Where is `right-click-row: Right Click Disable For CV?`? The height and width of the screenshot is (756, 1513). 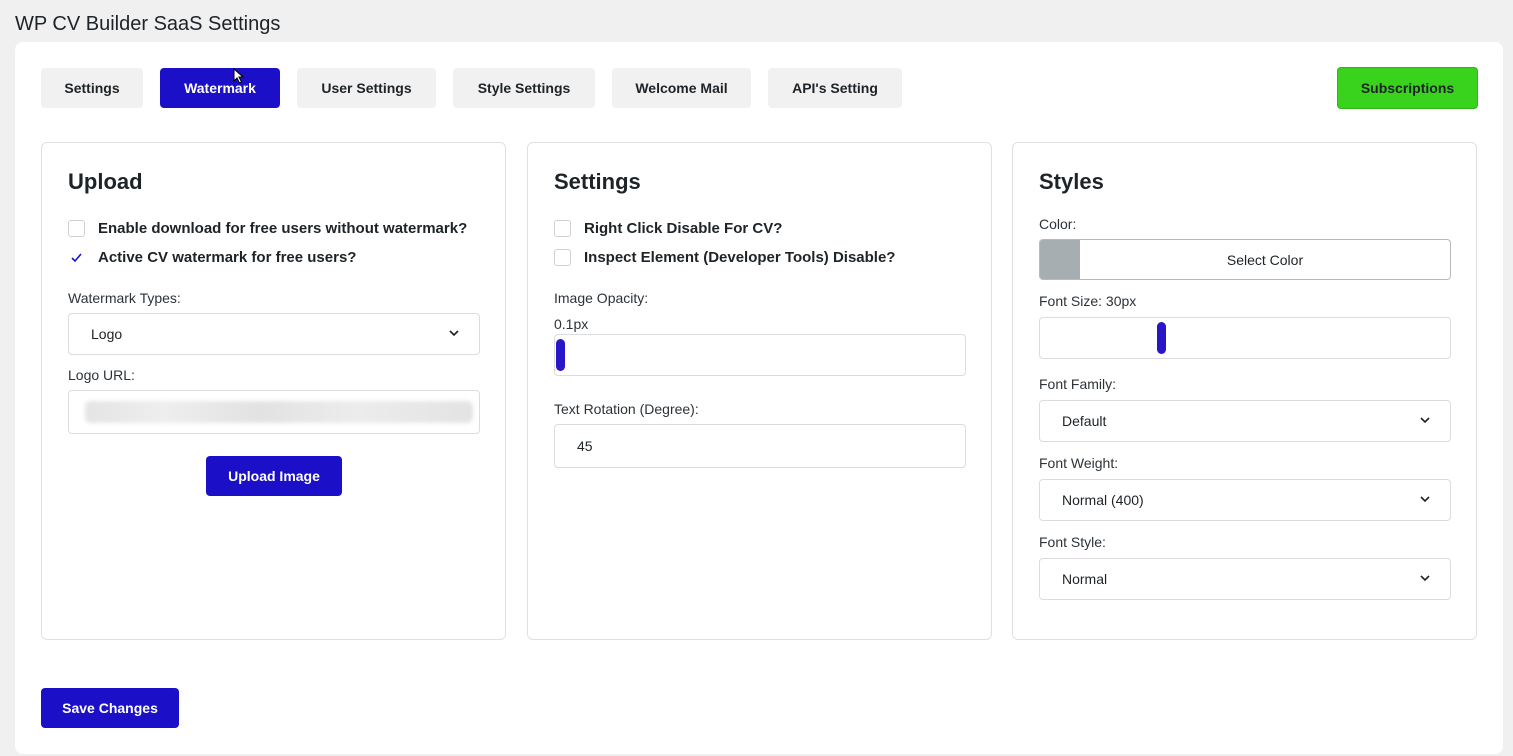
right-click-row: Right Click Disable For CV? is located at coordinates (668, 228).